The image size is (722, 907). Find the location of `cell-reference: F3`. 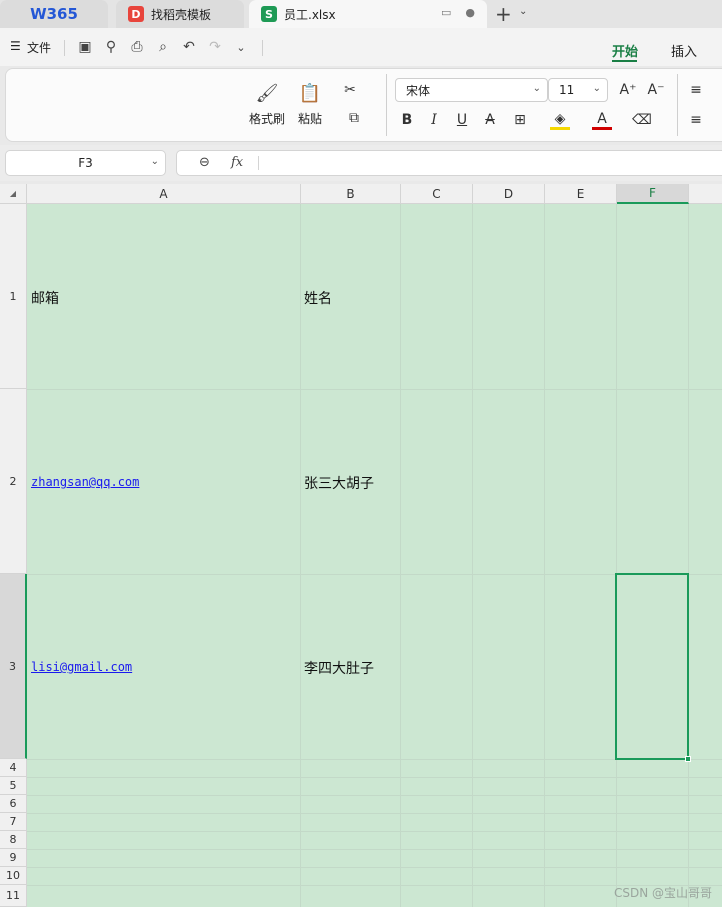

cell-reference: F3 is located at coordinates (85, 163).